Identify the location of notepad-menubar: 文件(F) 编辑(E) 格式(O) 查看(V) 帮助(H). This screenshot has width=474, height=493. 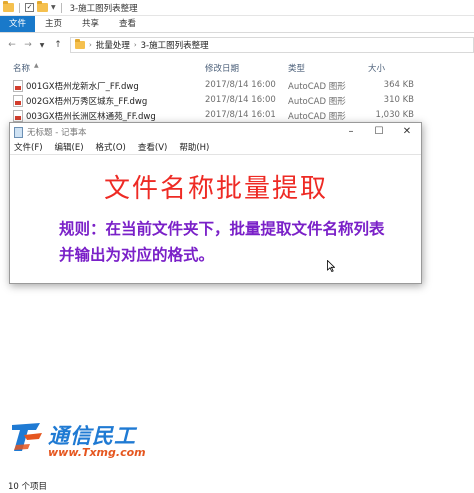
(215, 148).